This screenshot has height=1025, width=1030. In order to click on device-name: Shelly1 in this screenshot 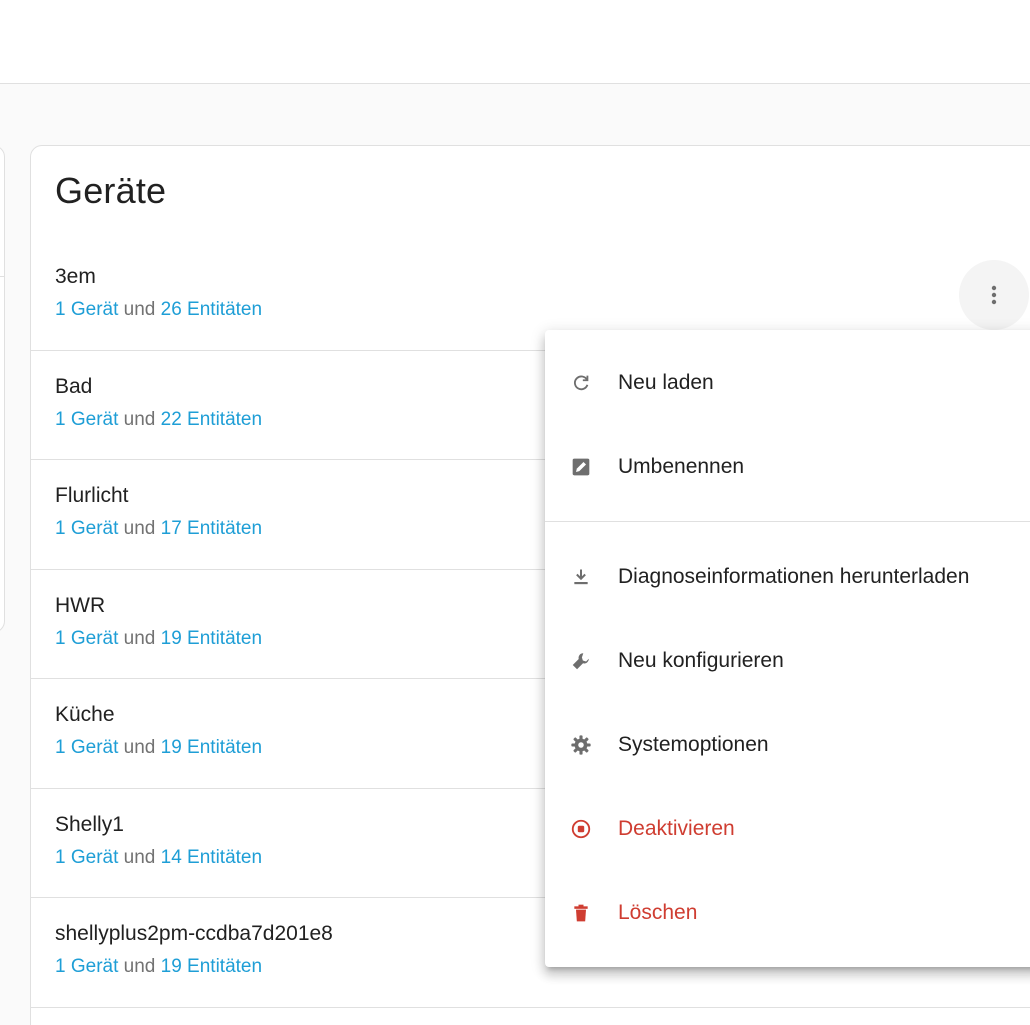, I will do `click(89, 824)`.